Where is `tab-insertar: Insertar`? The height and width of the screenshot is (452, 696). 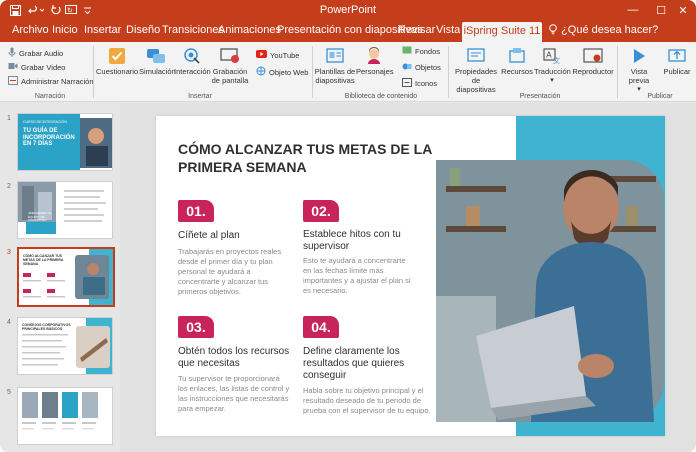 tab-insertar: Insertar is located at coordinates (102, 30).